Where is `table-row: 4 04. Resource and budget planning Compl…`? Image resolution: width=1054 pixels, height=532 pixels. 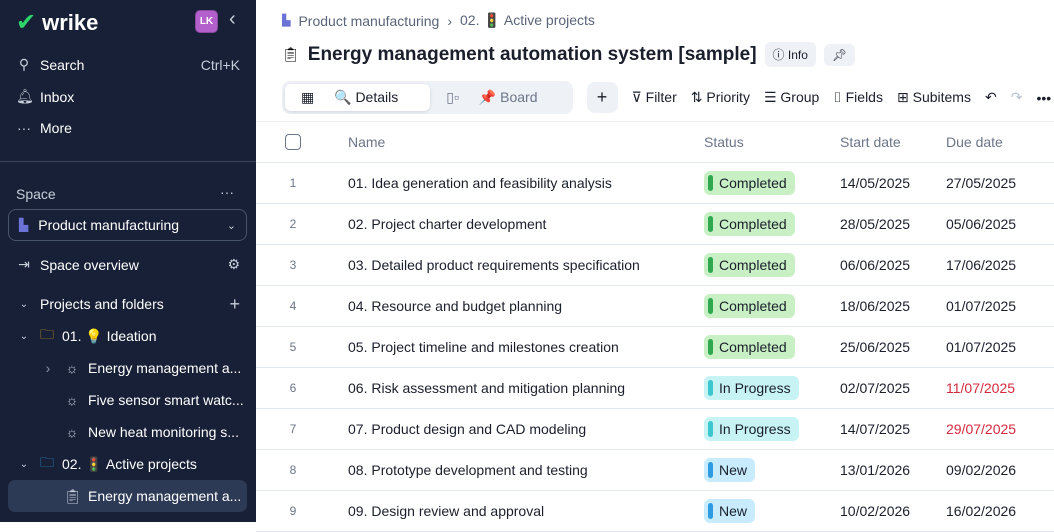 table-row: 4 04. Resource and budget planning Compl… is located at coordinates (655, 306).